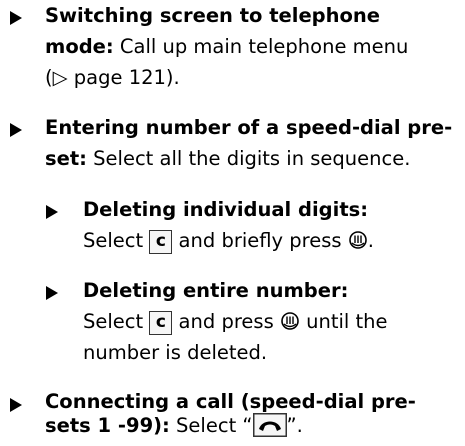 The width and height of the screenshot is (465, 446). I want to click on telephone-handset-icon, so click(269, 429).